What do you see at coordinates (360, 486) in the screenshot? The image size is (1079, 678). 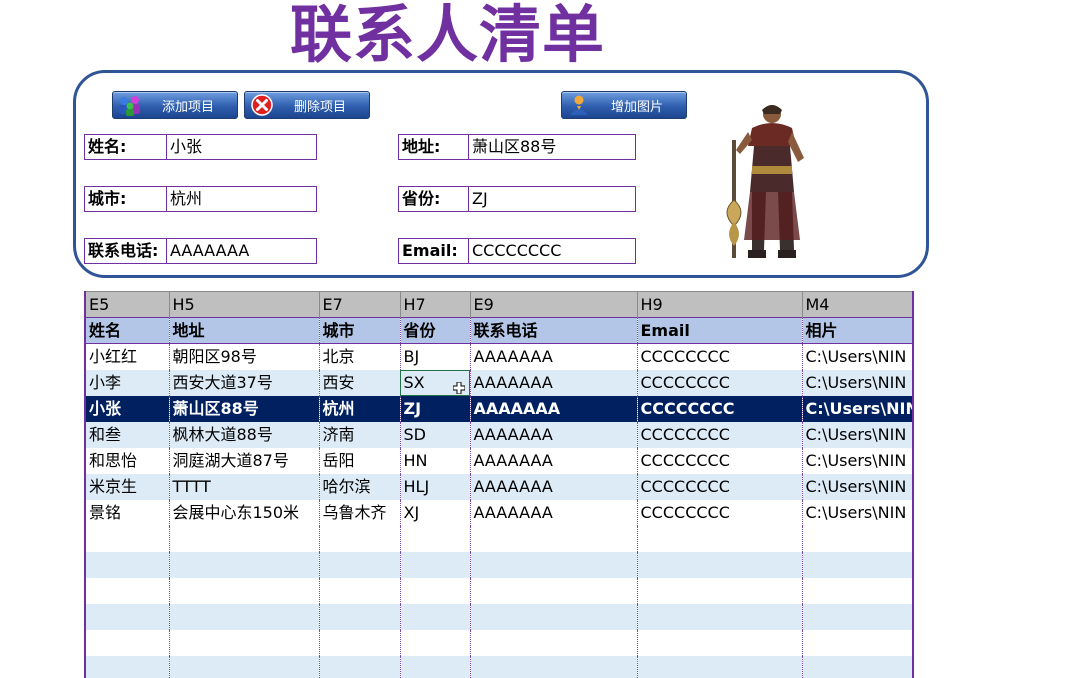 I see `table-row-cell: 哈尔滨` at bounding box center [360, 486].